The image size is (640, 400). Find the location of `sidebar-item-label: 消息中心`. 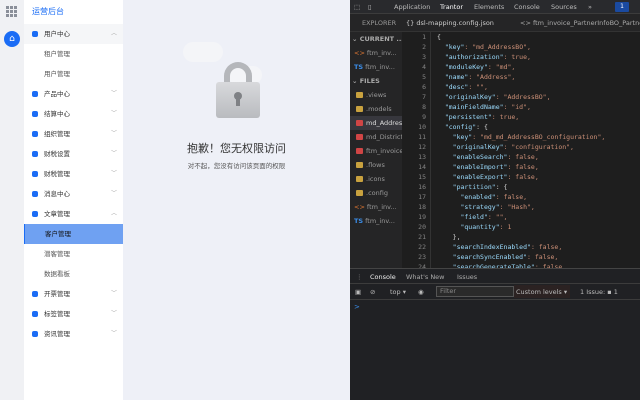

sidebar-item-label: 消息中心 is located at coordinates (57, 194).